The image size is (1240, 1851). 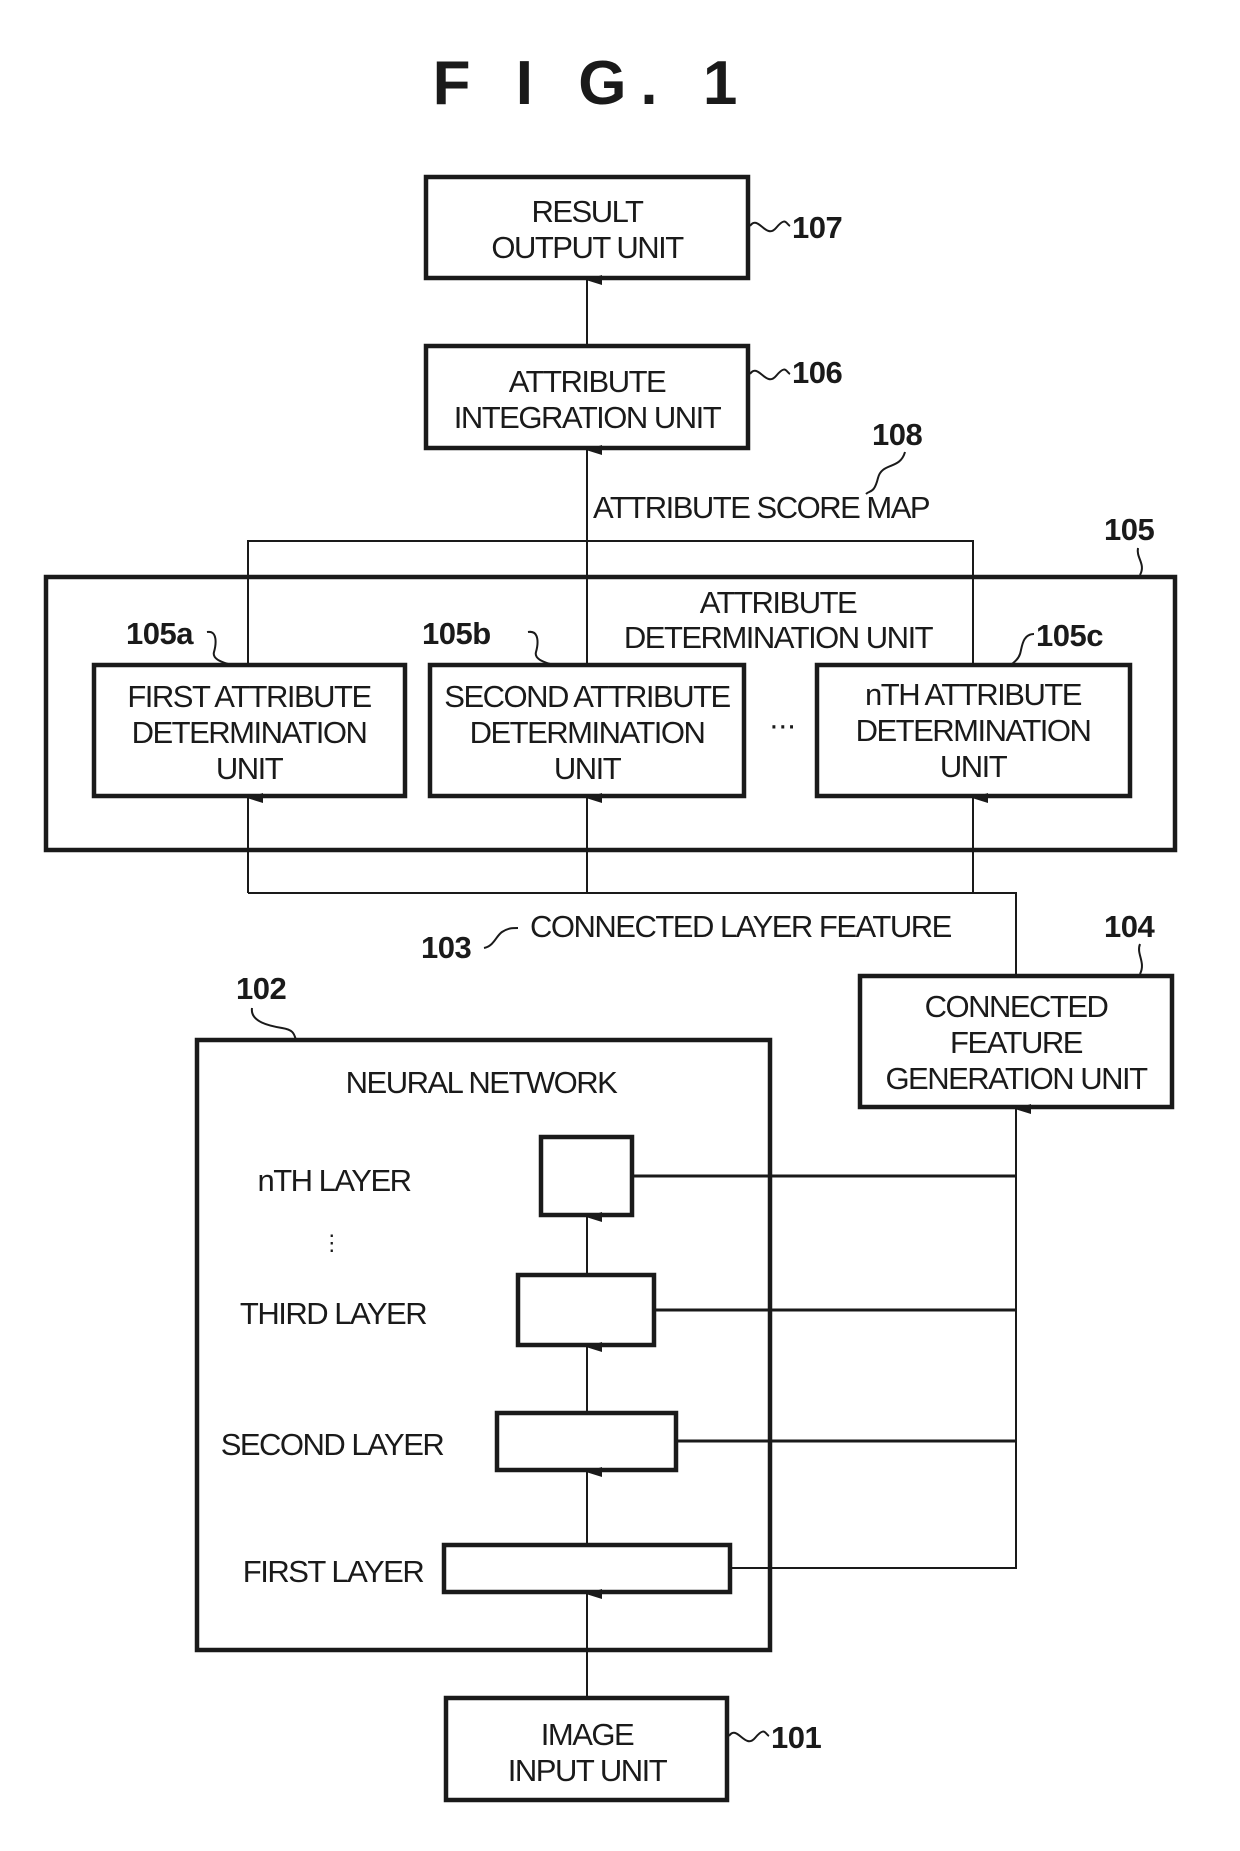 I want to click on image-input-unit: IMAGE INPUT UNIT, so click(x=586, y=1749).